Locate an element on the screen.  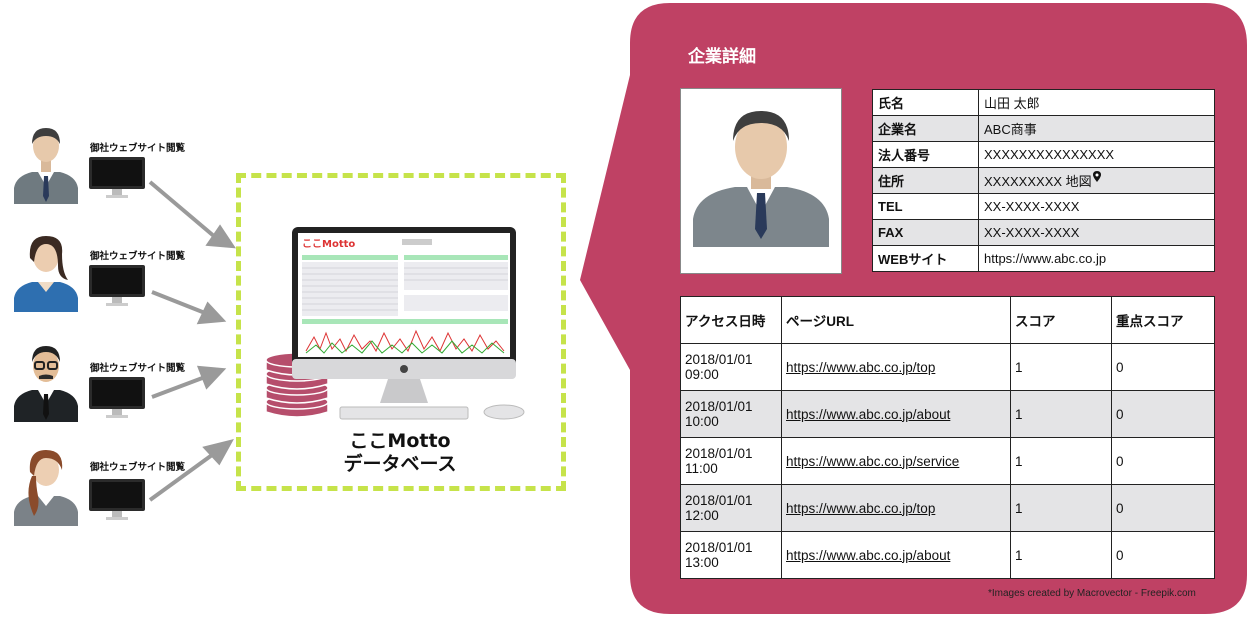
info-row: WEBサイト https://www.abc.co.jp is located at coordinates (1043, 258).